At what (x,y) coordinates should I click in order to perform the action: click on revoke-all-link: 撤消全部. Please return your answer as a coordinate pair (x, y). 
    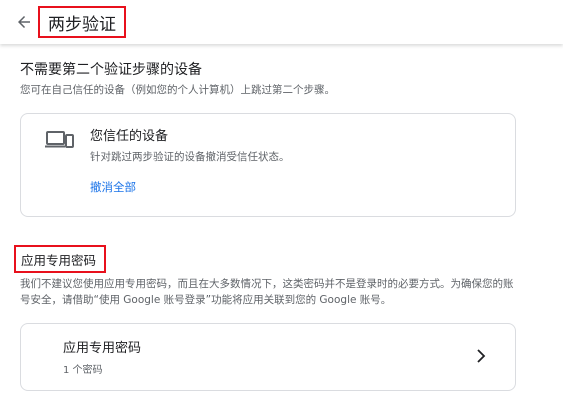
    Looking at the image, I should click on (113, 187).